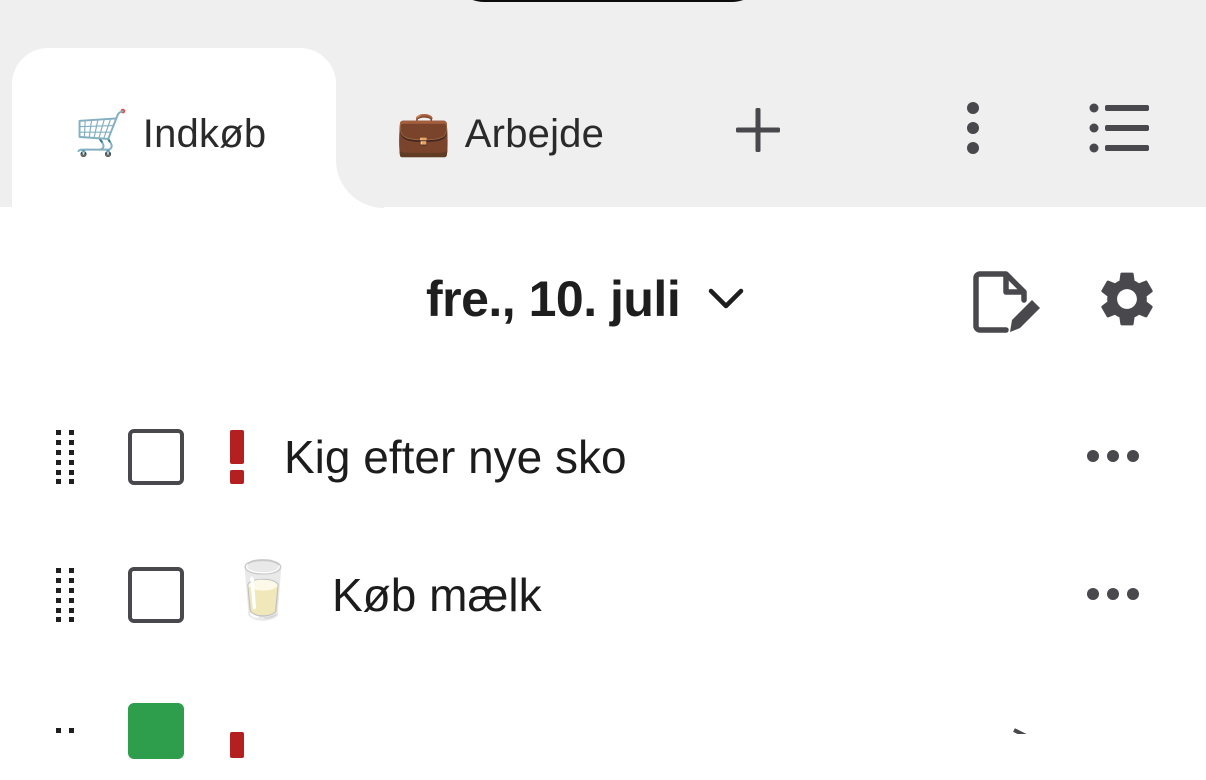 The image size is (1206, 780). I want to click on chevron-right-icon, so click(1025, 719).